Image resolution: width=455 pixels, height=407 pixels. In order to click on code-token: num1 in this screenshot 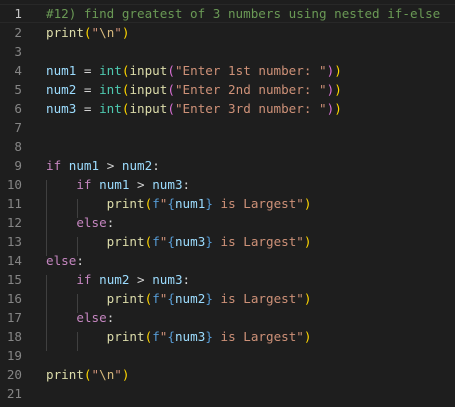, I will do `click(84, 165)`.